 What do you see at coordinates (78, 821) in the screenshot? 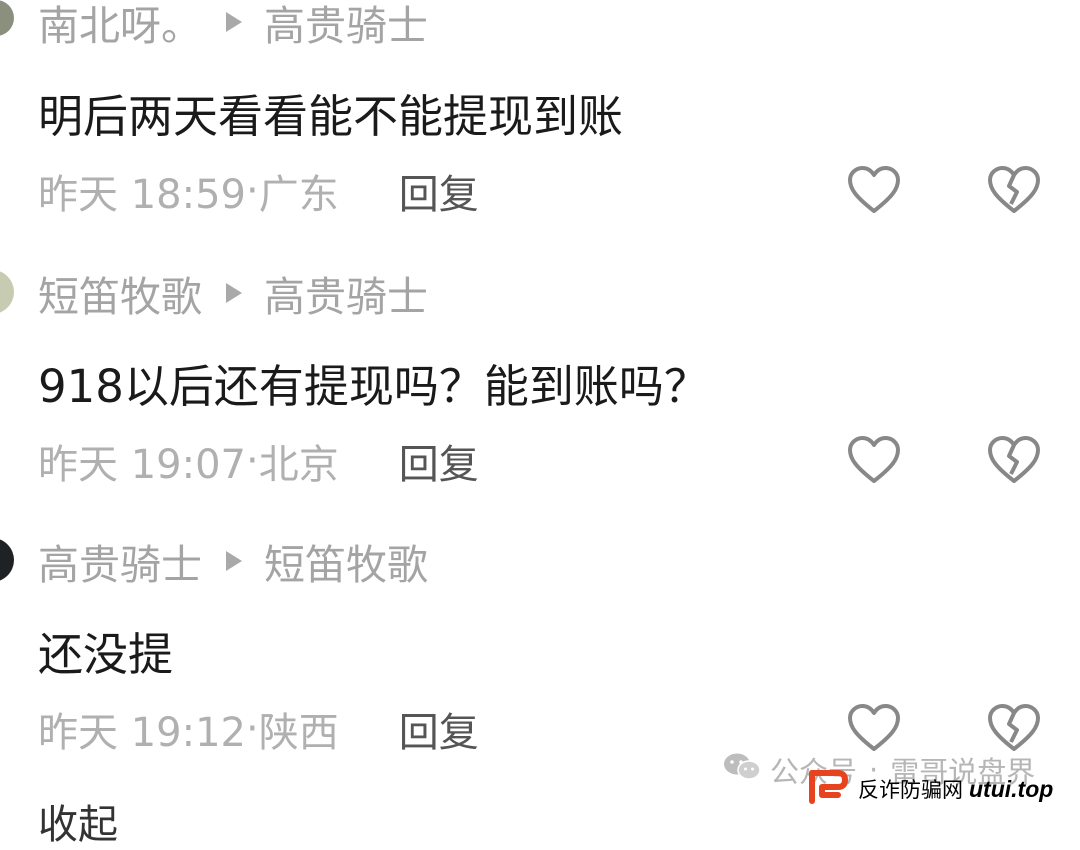
I see `collapse-replies-link: 收起` at bounding box center [78, 821].